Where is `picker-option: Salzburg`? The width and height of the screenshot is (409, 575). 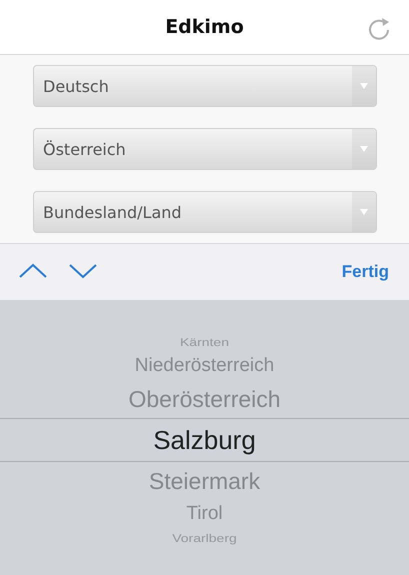 picker-option: Salzburg is located at coordinates (204, 440).